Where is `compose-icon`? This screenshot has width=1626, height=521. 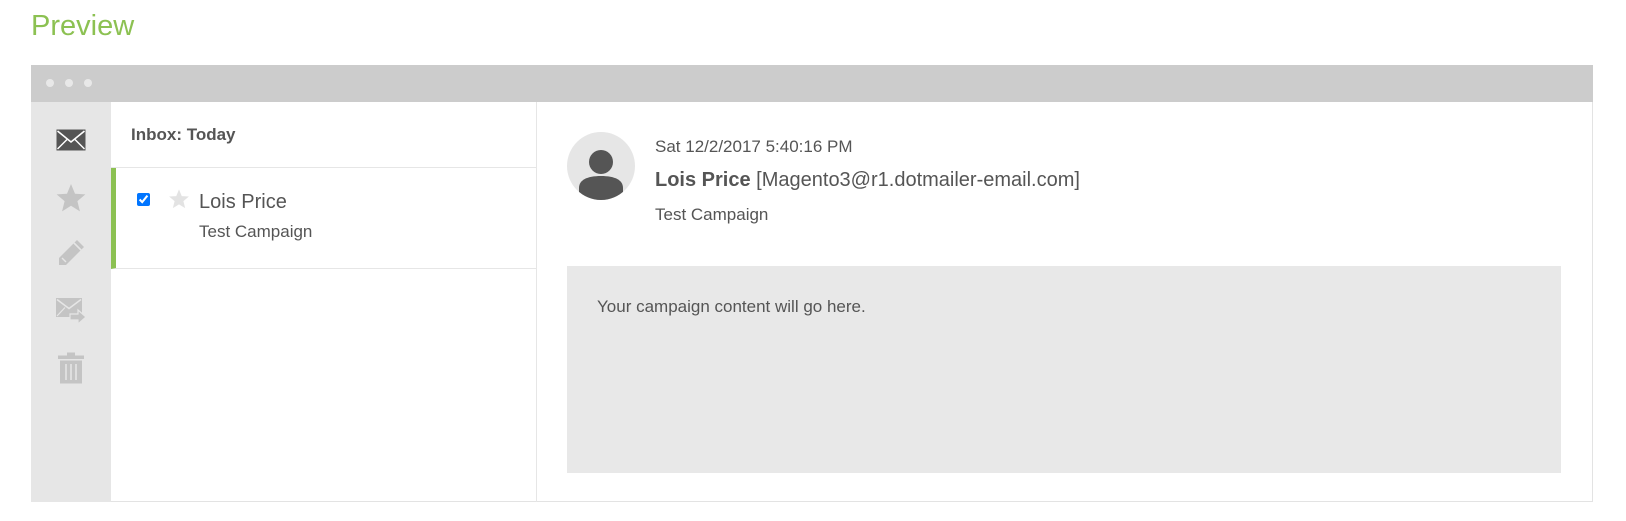
compose-icon is located at coordinates (71, 253).